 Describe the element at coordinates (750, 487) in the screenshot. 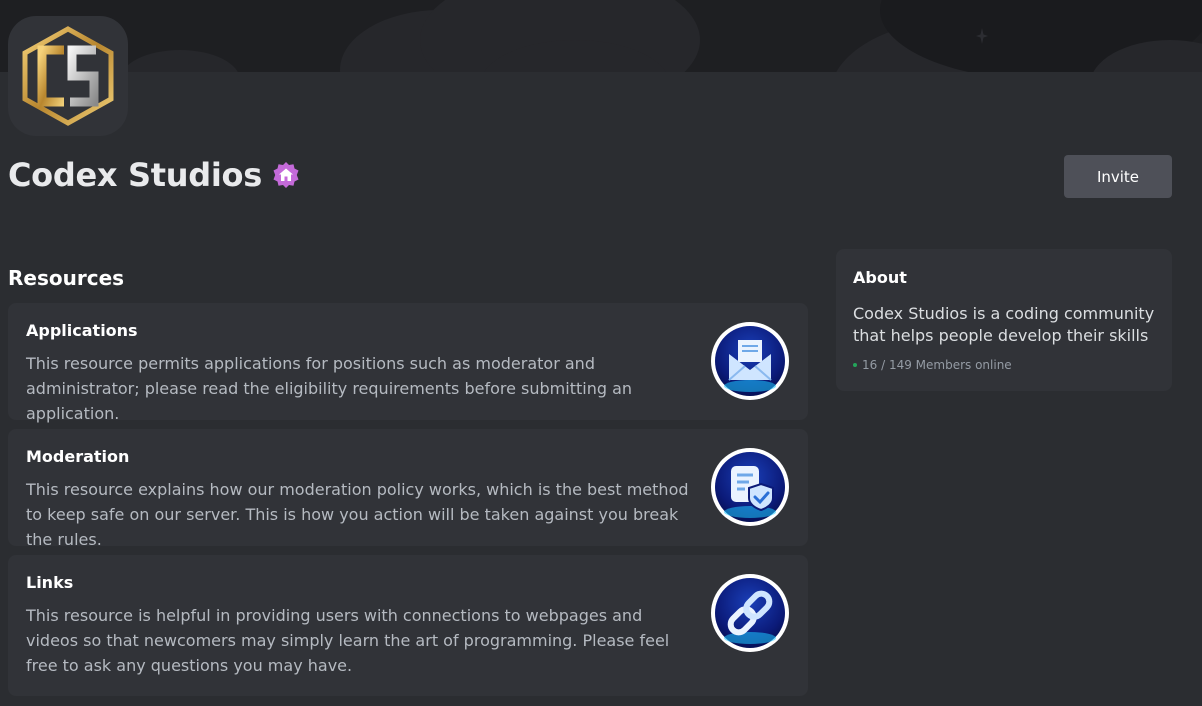

I see `shield-document-icon` at that location.